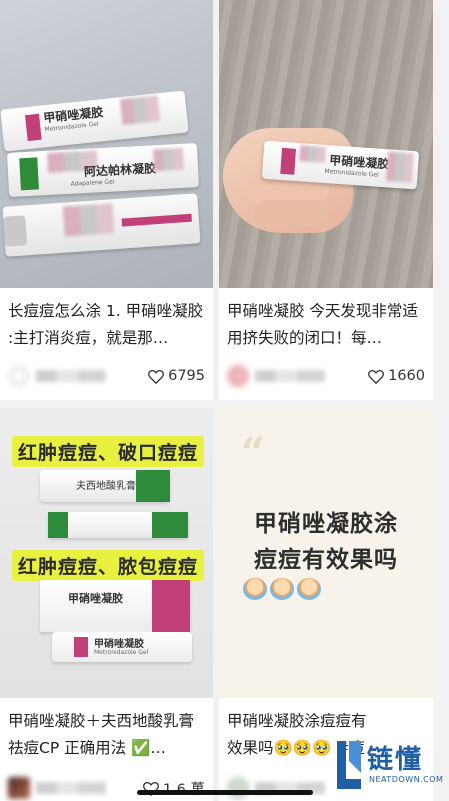 Image resolution: width=449 pixels, height=801 pixels. Describe the element at coordinates (406, 779) in the screenshot. I see `logo-brand-en: NEATDOWN.COM` at that location.